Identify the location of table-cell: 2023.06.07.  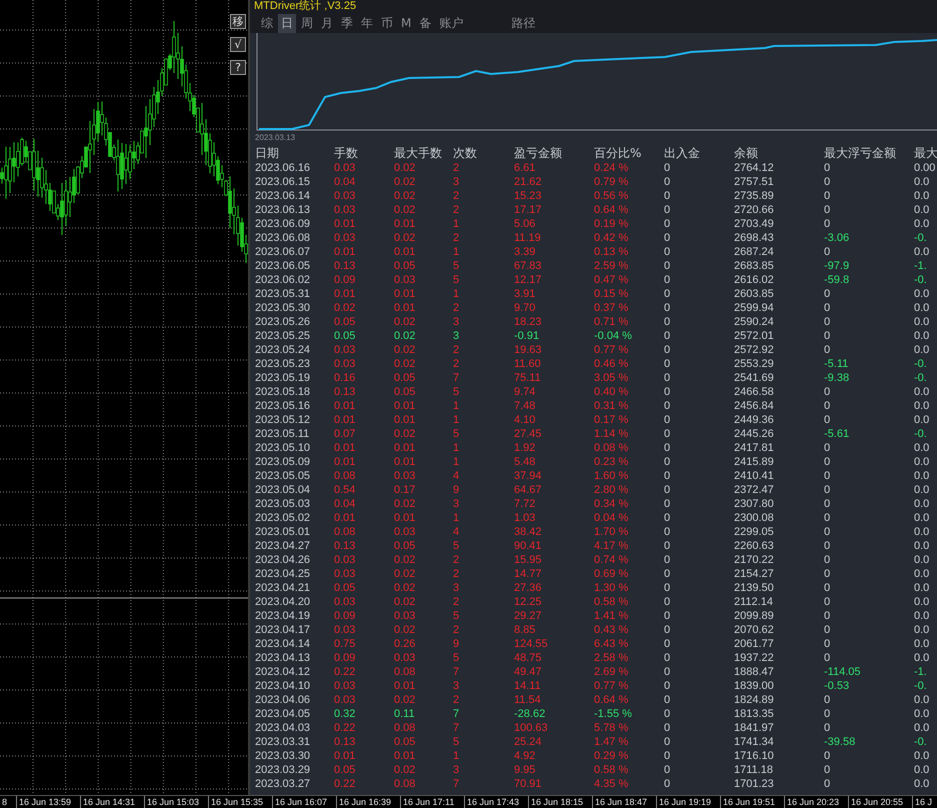
(282, 252).